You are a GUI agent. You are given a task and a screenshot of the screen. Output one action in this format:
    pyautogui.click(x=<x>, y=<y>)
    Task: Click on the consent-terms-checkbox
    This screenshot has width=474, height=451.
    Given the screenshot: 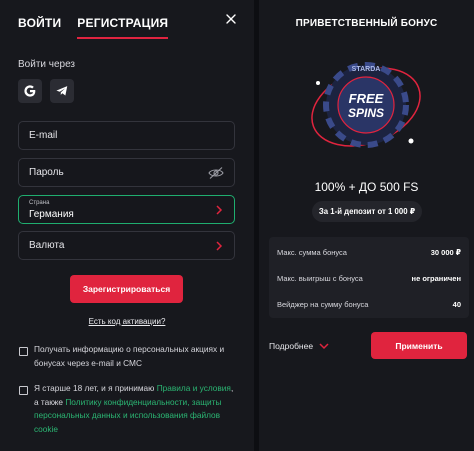 What is the action you would take?
    pyautogui.click(x=23, y=390)
    